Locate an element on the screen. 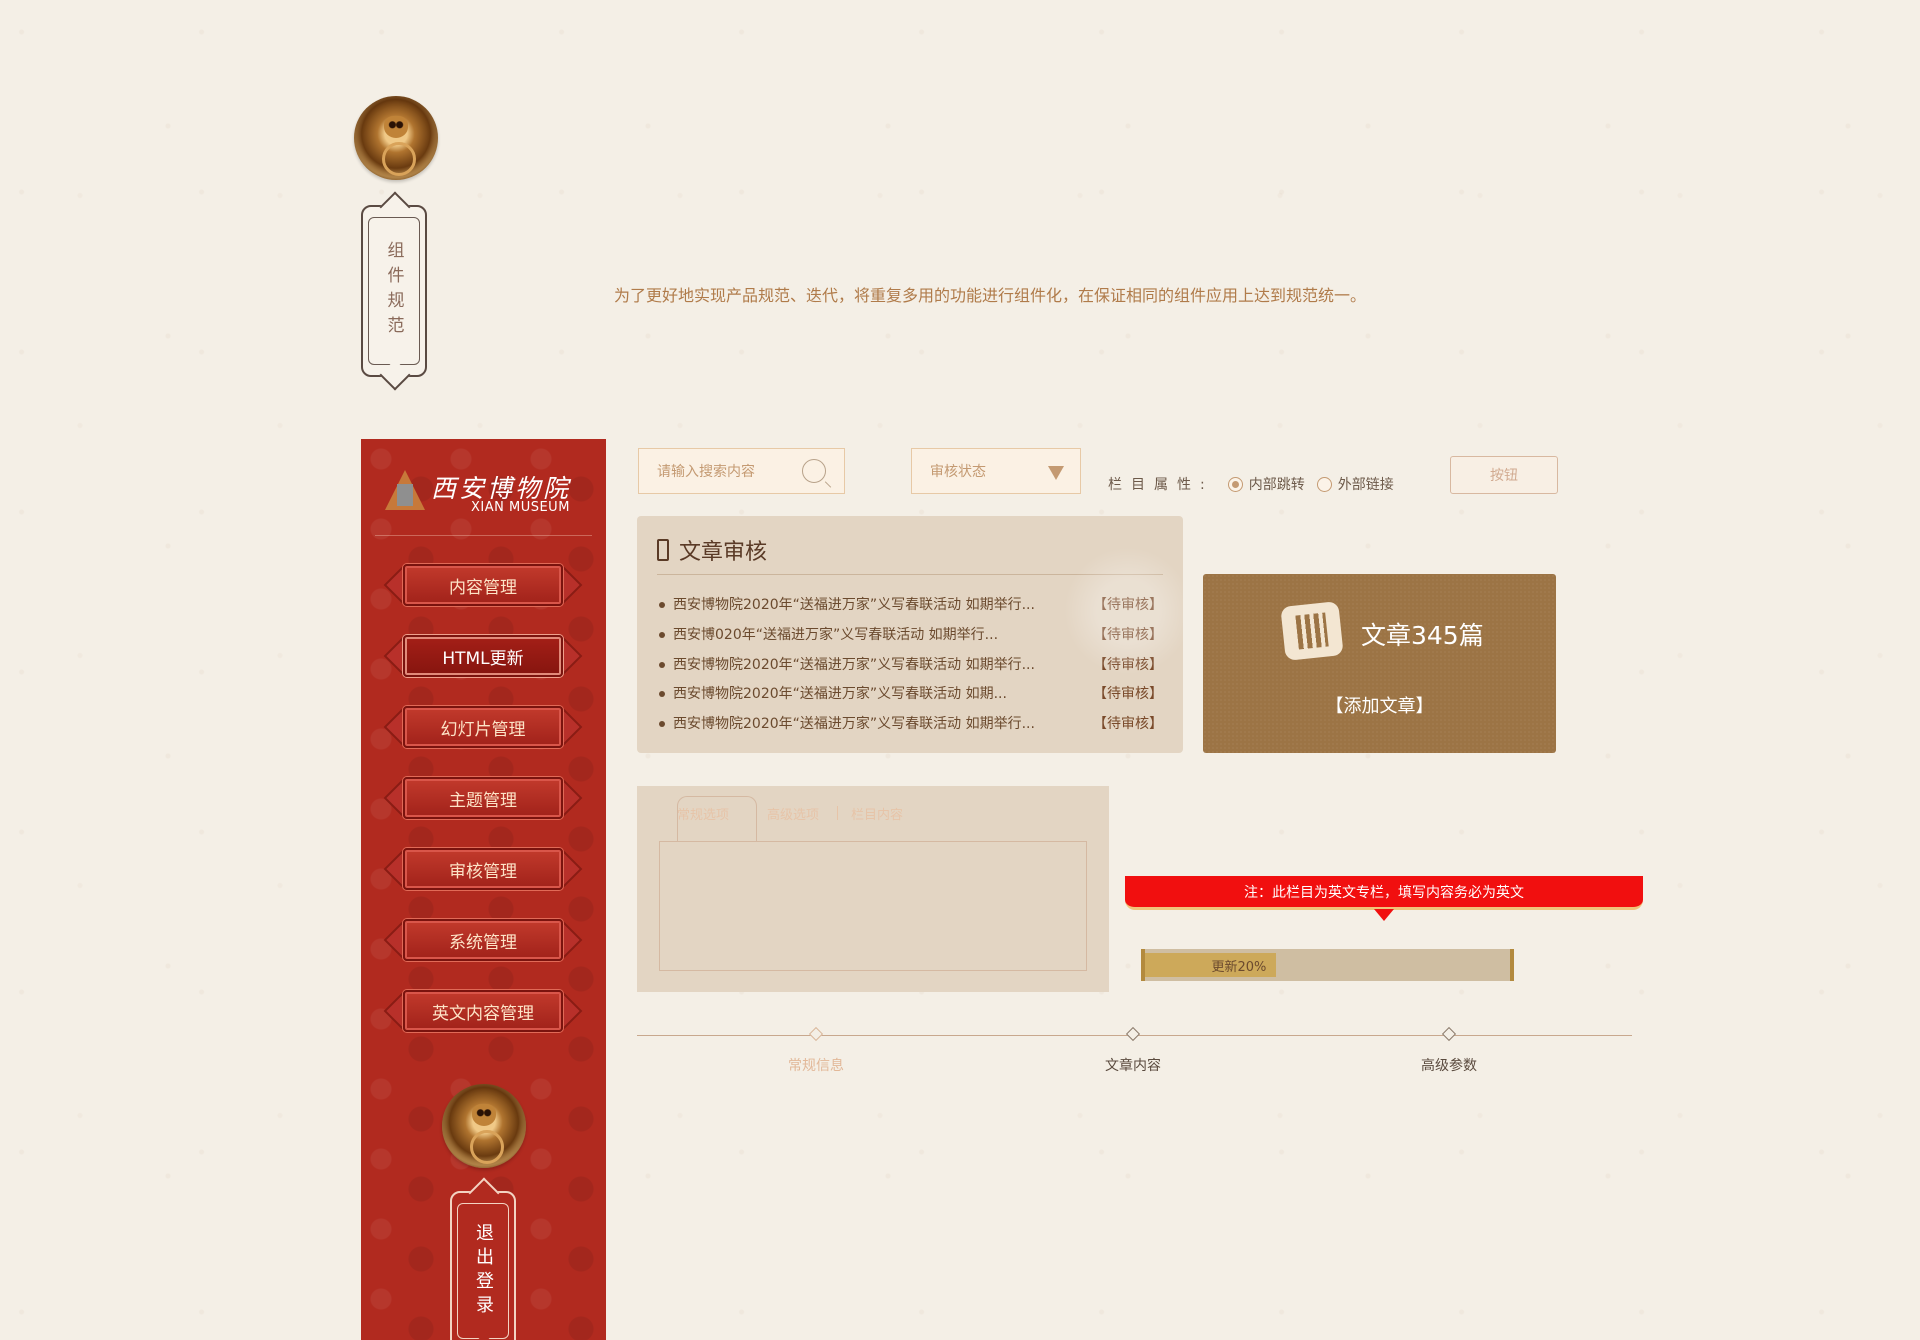  sidebar-item-label: 幻灯片管理 is located at coordinates (483, 729).